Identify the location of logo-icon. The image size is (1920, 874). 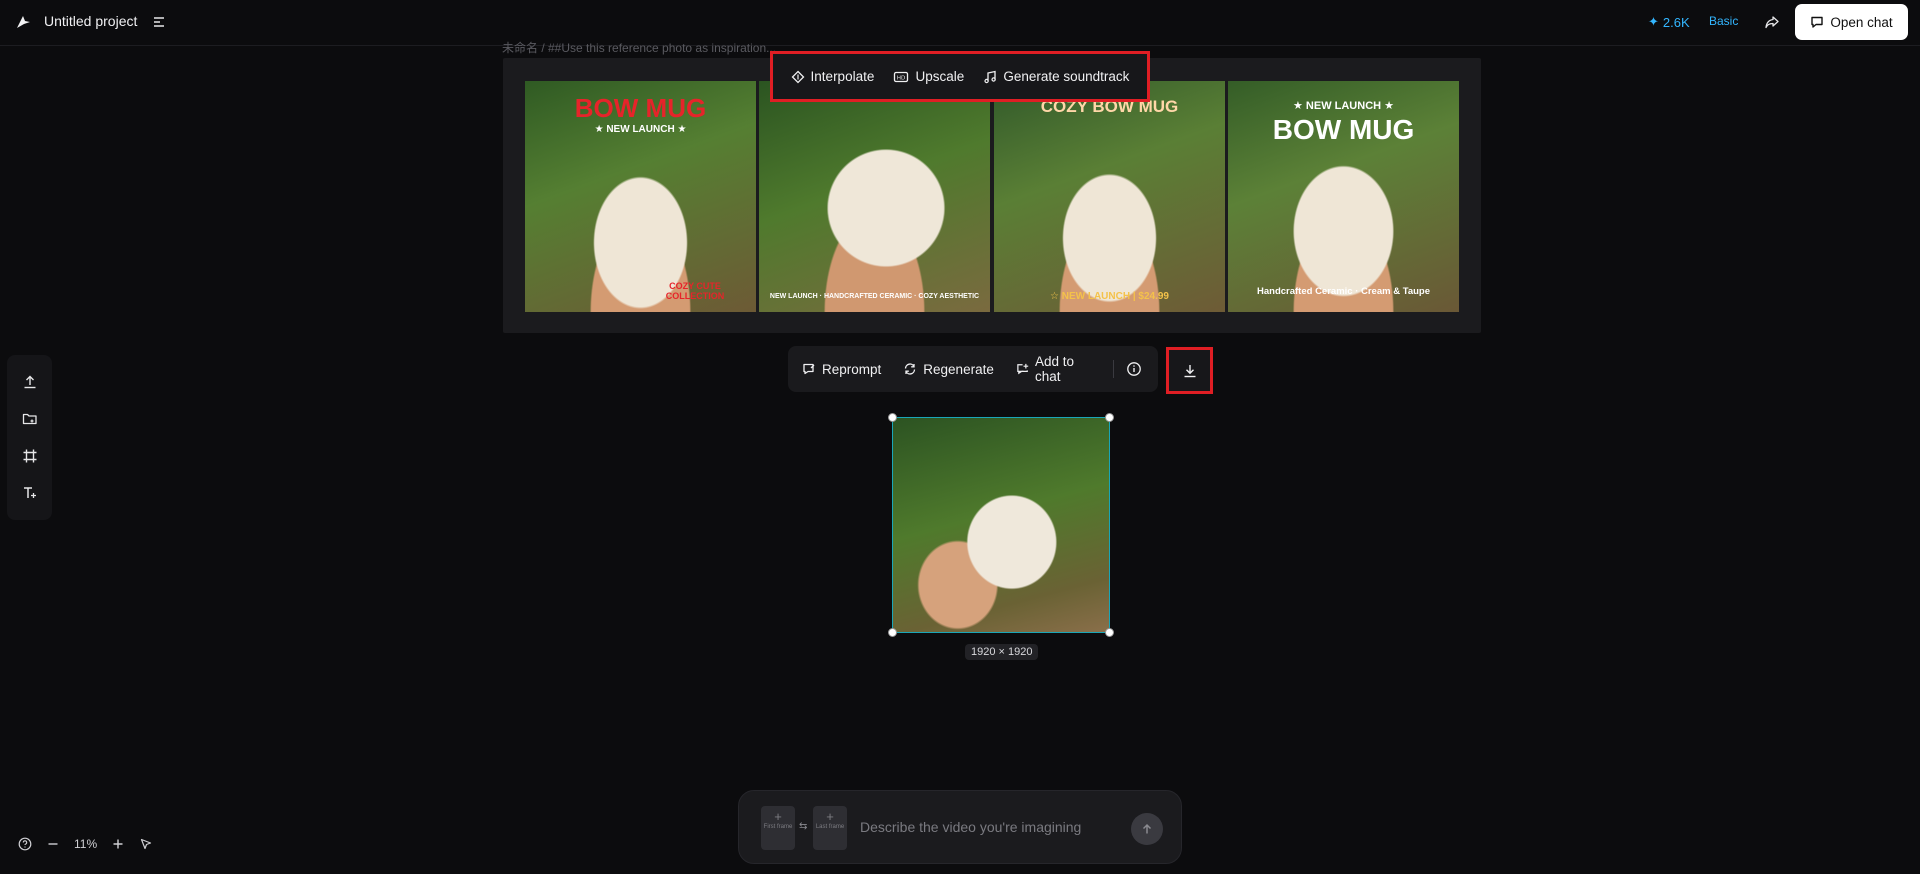
(23, 22).